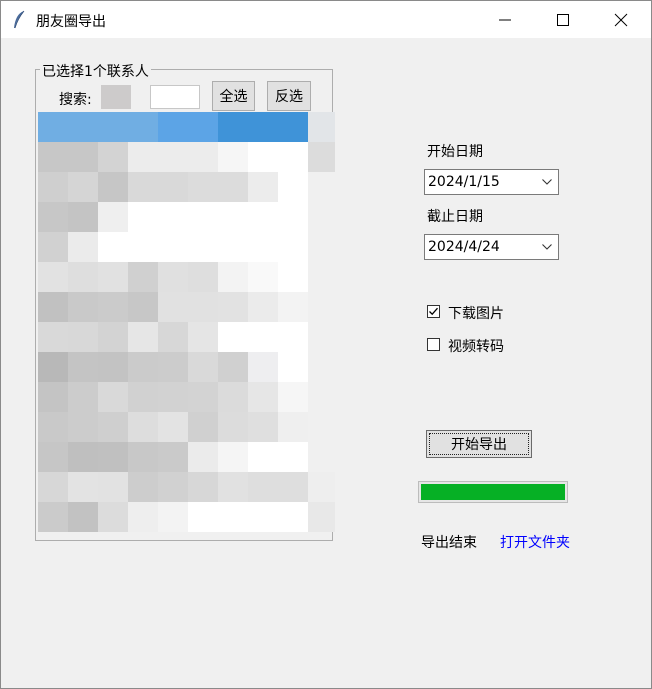 This screenshot has width=652, height=689. I want to click on end-date-label: 截止日期, so click(455, 217).